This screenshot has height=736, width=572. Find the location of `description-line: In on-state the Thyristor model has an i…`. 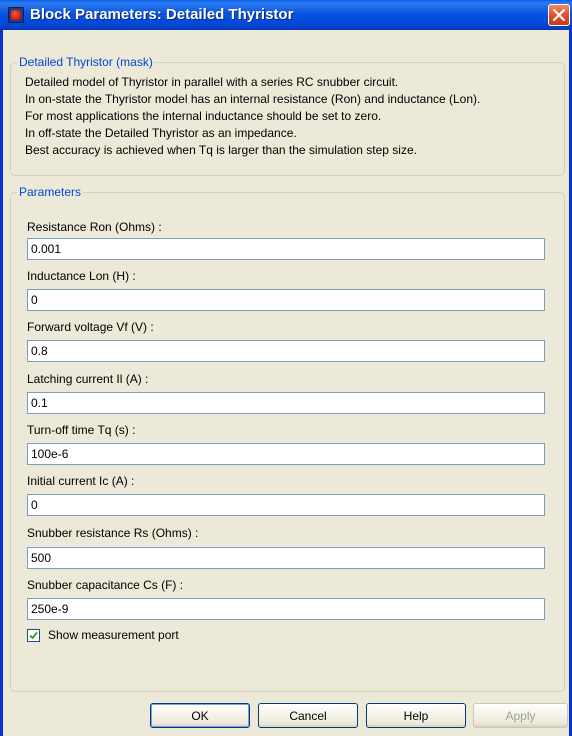

description-line: In on-state the Thyristor model has an i… is located at coordinates (253, 99).